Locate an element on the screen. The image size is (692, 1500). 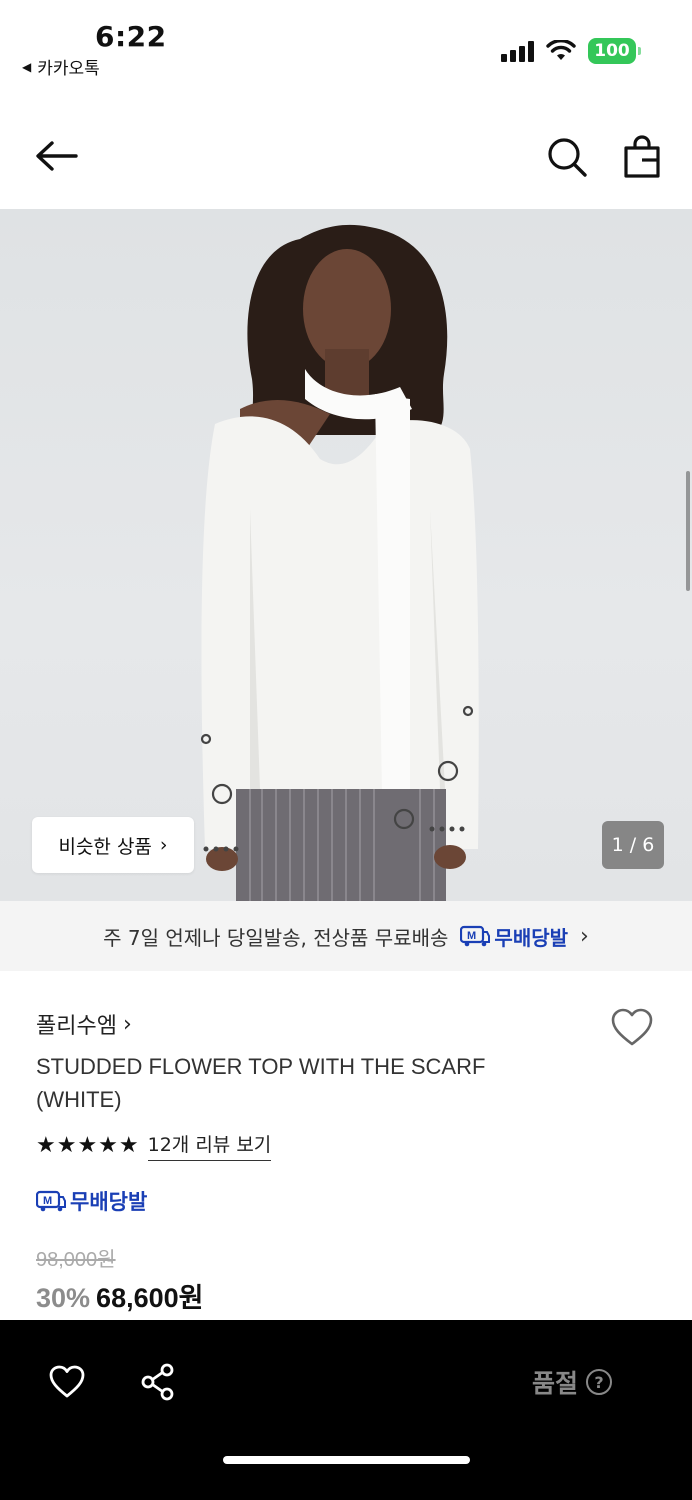
star-rating: ★★★★★ is located at coordinates (88, 1145).